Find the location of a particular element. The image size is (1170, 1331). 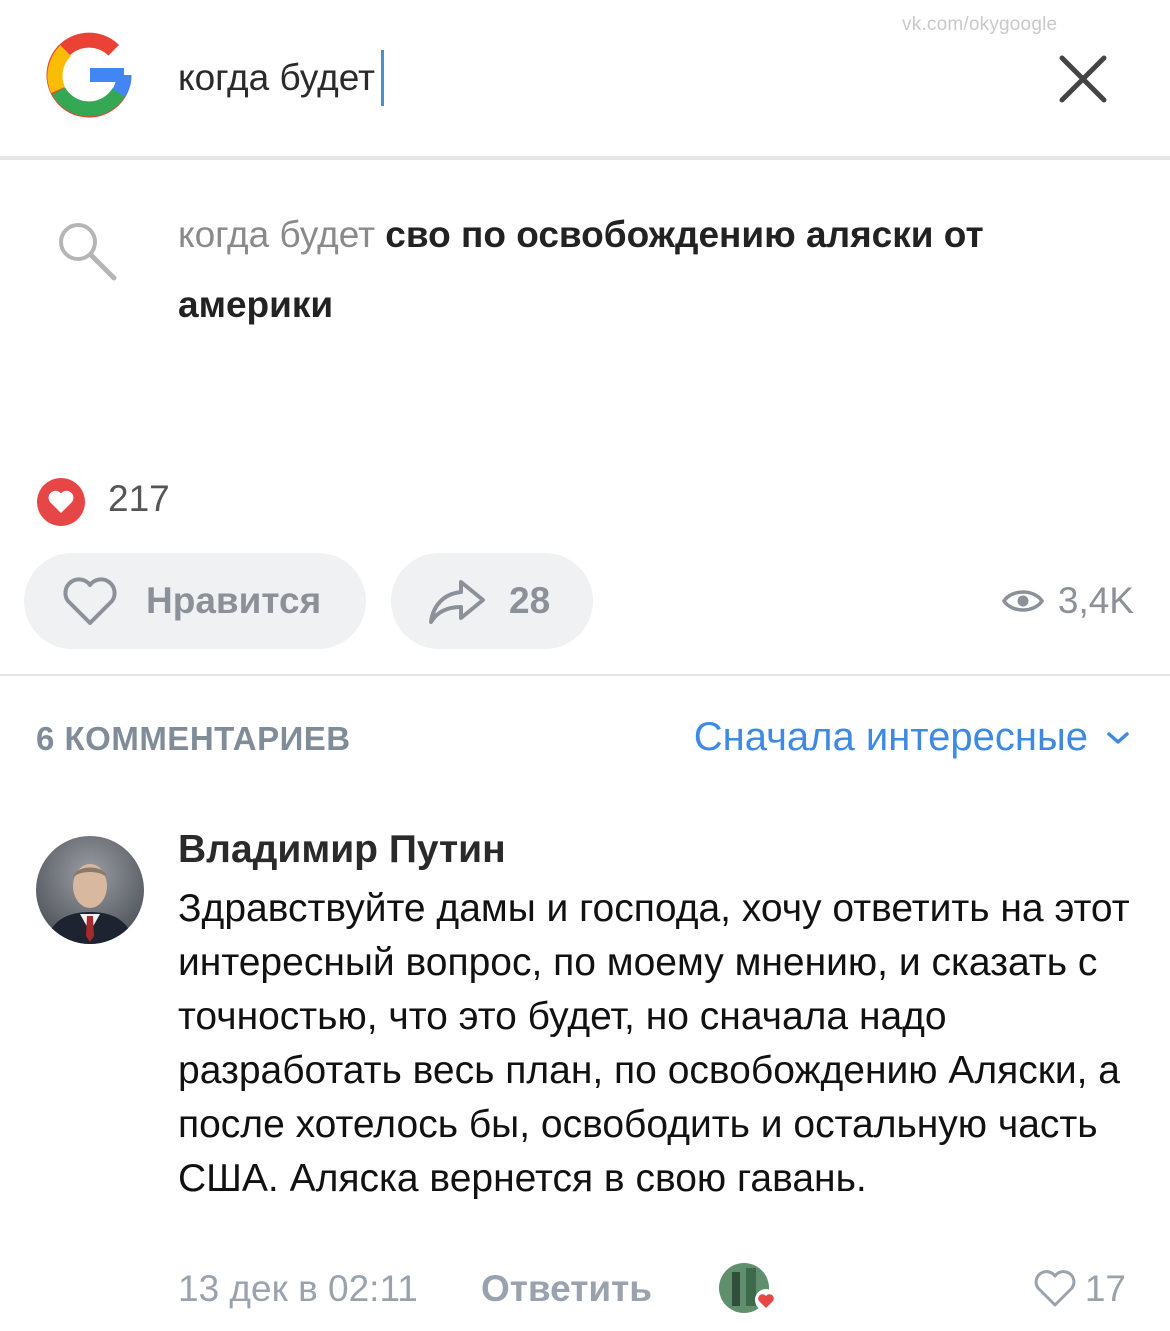

text-caret is located at coordinates (382, 78).